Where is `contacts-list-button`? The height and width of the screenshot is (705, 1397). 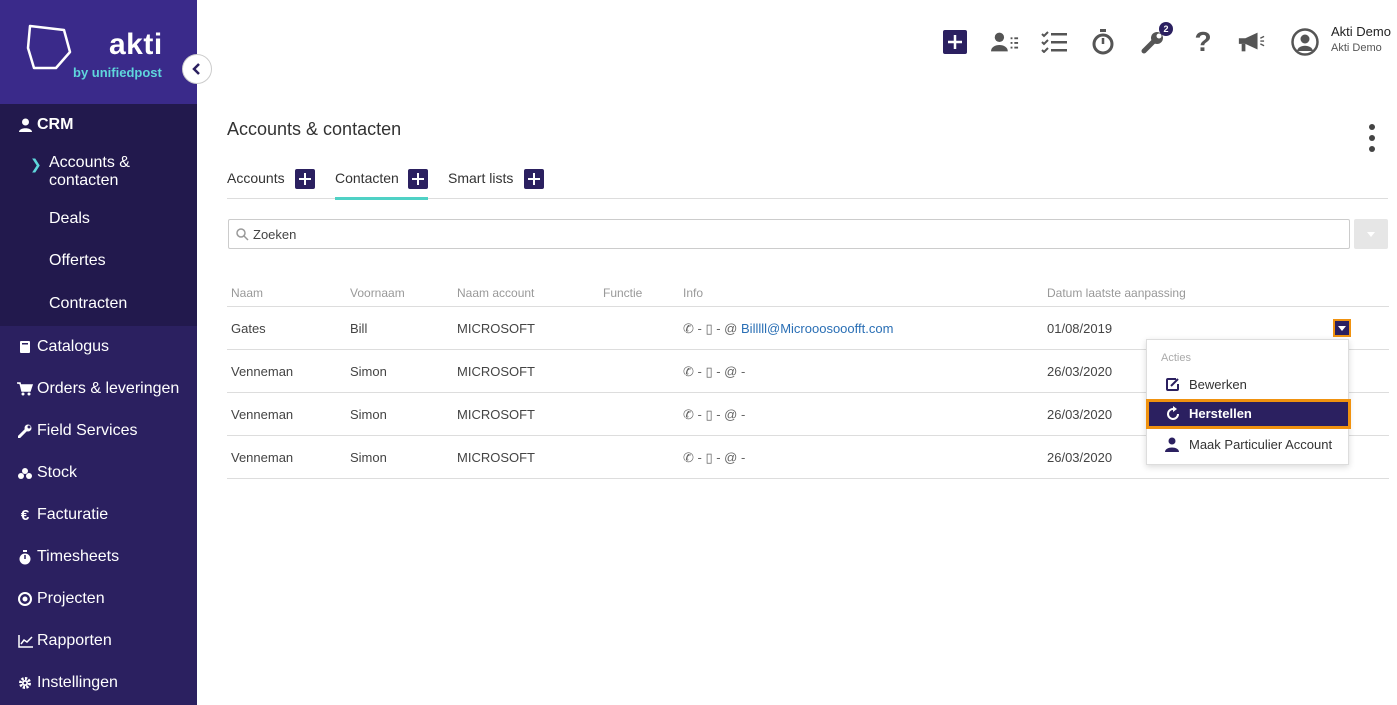 contacts-list-button is located at coordinates (1005, 42).